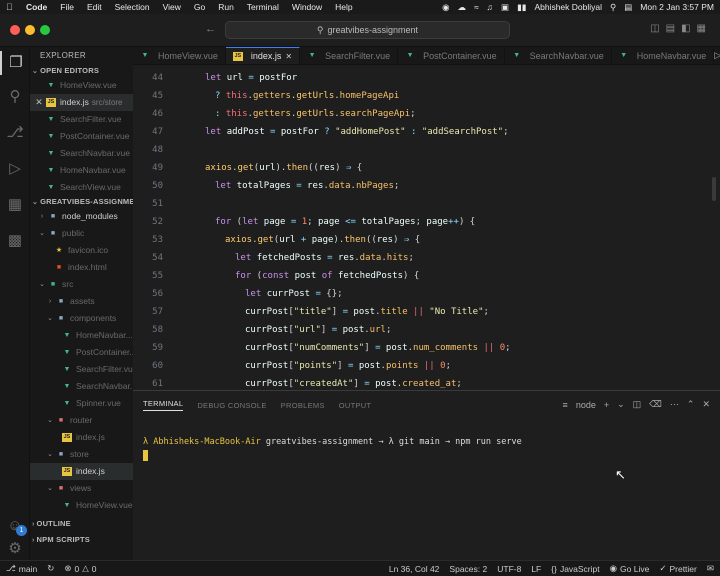 The width and height of the screenshot is (720, 576). Describe the element at coordinates (568, 7) in the screenshot. I see `menubar-user: Abhishek Dobliyal` at that location.